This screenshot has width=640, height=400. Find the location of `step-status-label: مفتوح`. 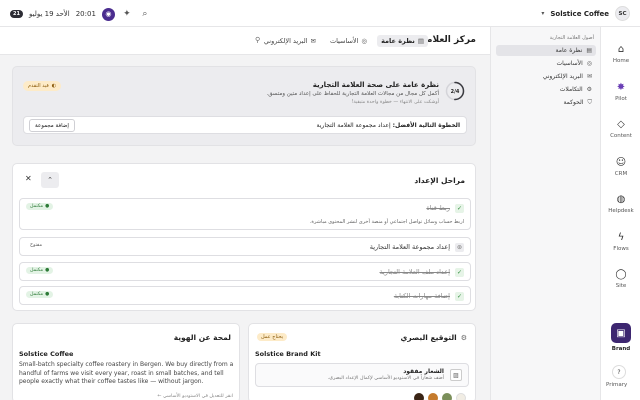

step-status-label: مفتوح is located at coordinates (36, 245).